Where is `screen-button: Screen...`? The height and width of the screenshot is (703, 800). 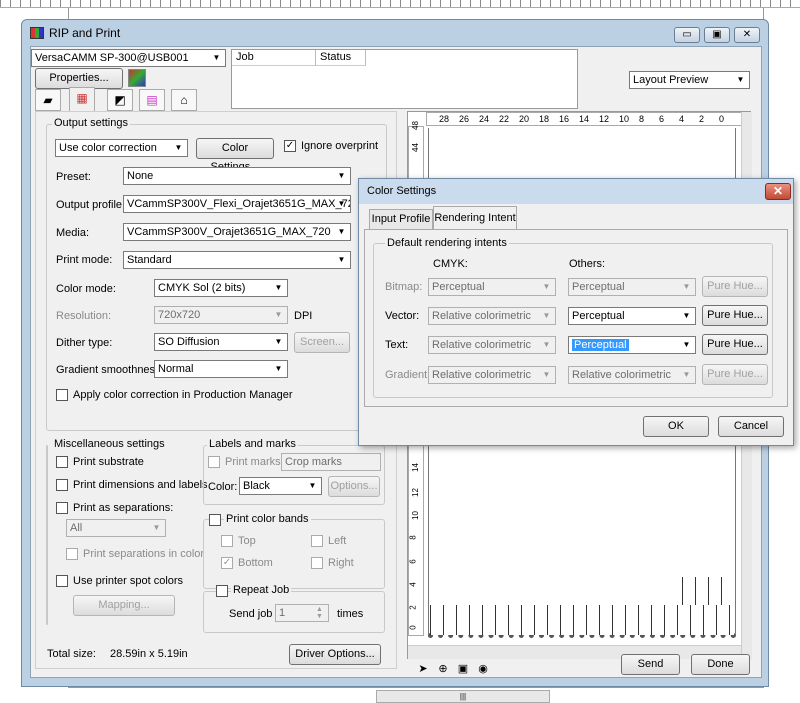
screen-button: Screen... is located at coordinates (322, 342).